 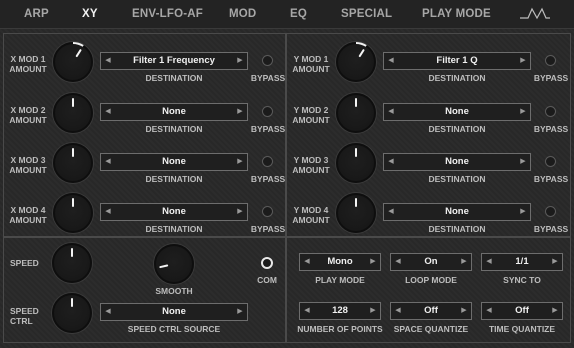 What do you see at coordinates (340, 311) in the screenshot?
I see `number-of-points-dropdown: ◀ 128 ▶` at bounding box center [340, 311].